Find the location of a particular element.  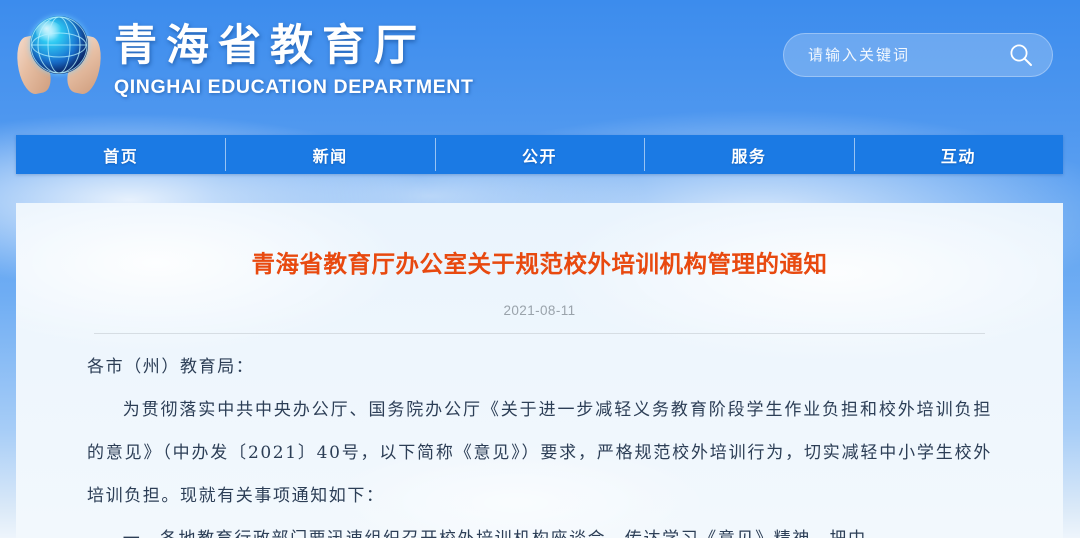

search-button is located at coordinates (1021, 55).